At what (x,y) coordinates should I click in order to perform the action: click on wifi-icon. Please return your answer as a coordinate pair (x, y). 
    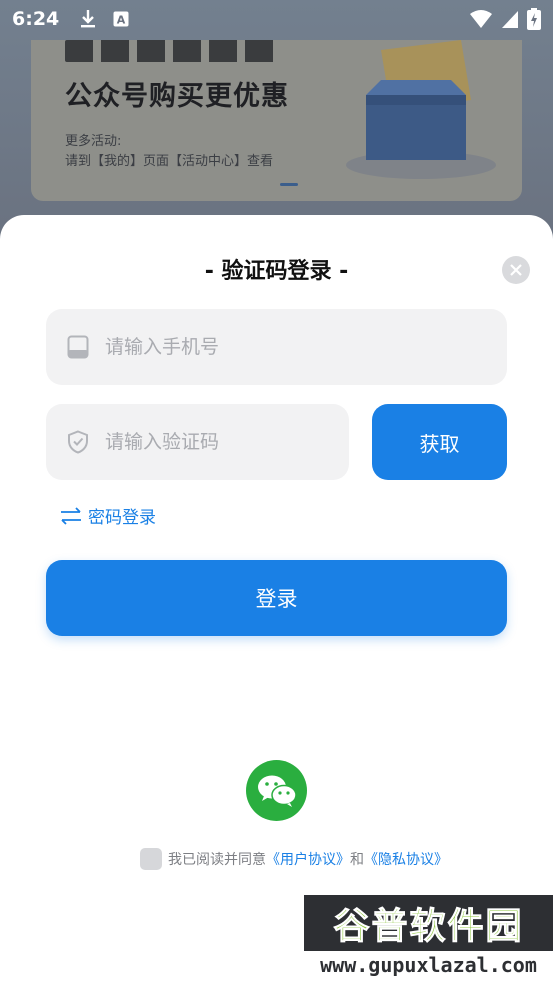
    Looking at the image, I should click on (481, 19).